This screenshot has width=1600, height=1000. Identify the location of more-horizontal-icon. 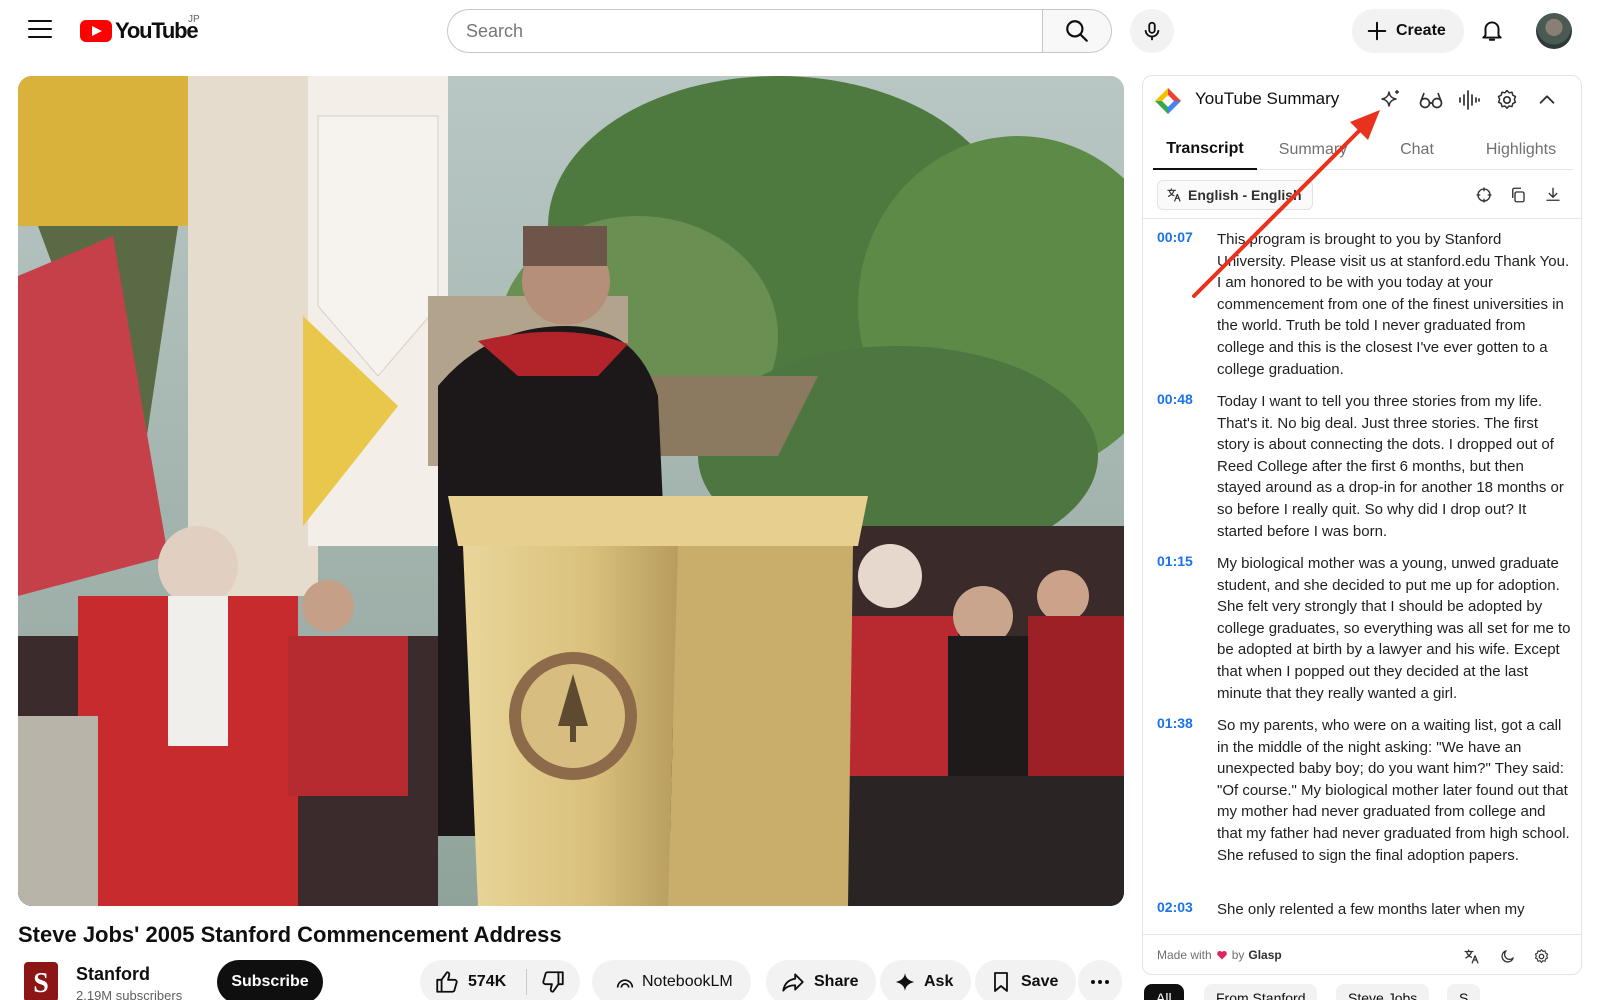
(1100, 982).